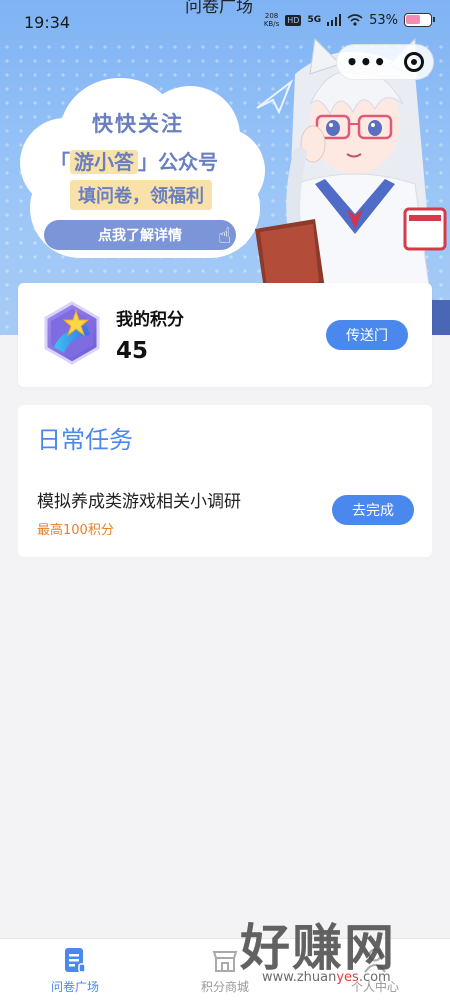 This screenshot has height=1000, width=450. I want to click on page-title: 问卷广场, so click(219, 8).